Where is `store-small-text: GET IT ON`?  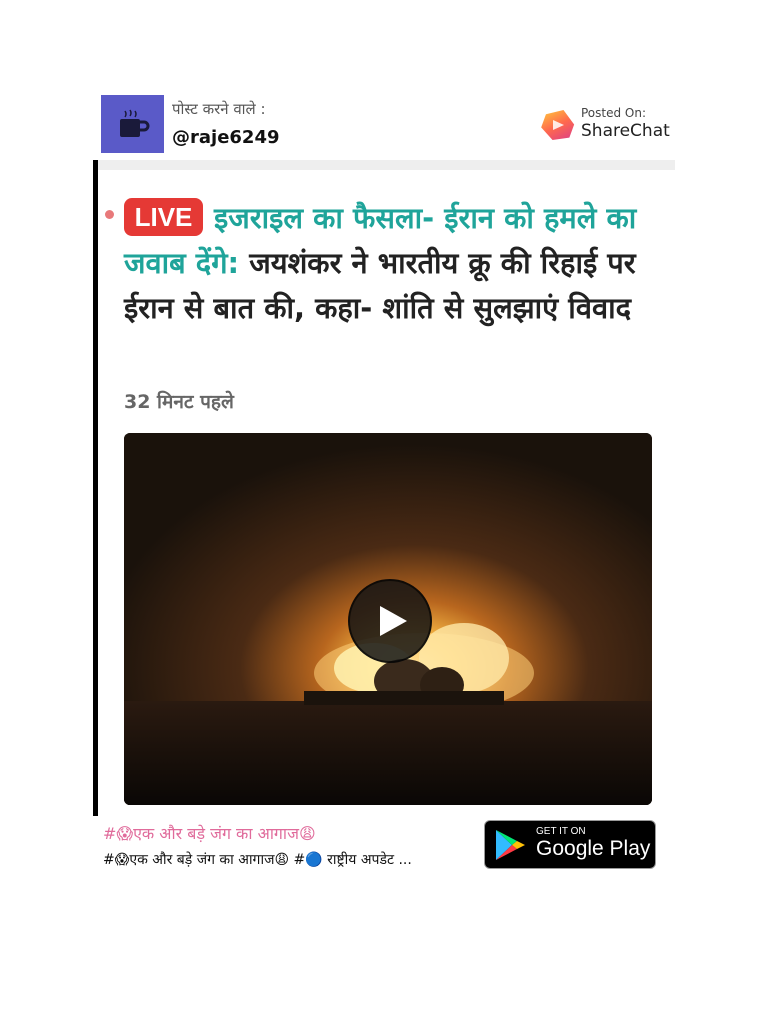
store-small-text: GET IT ON is located at coordinates (561, 831).